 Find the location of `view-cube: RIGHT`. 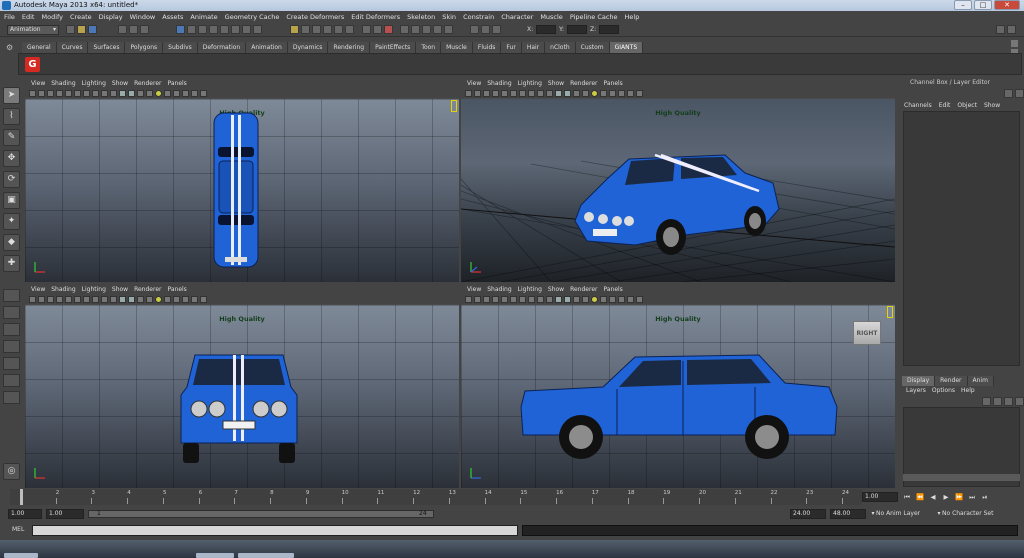

view-cube: RIGHT is located at coordinates (867, 333).